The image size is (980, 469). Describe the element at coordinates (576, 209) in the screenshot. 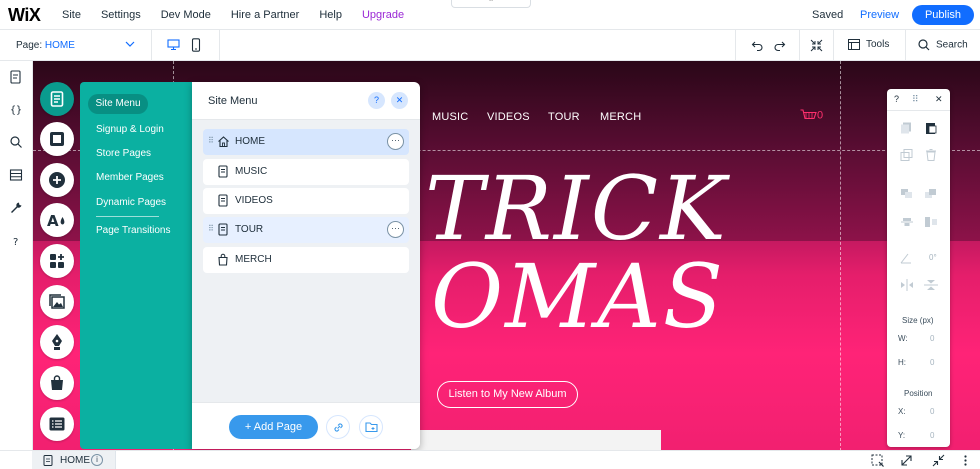

I see `hero-title-line-1: TRICK` at that location.